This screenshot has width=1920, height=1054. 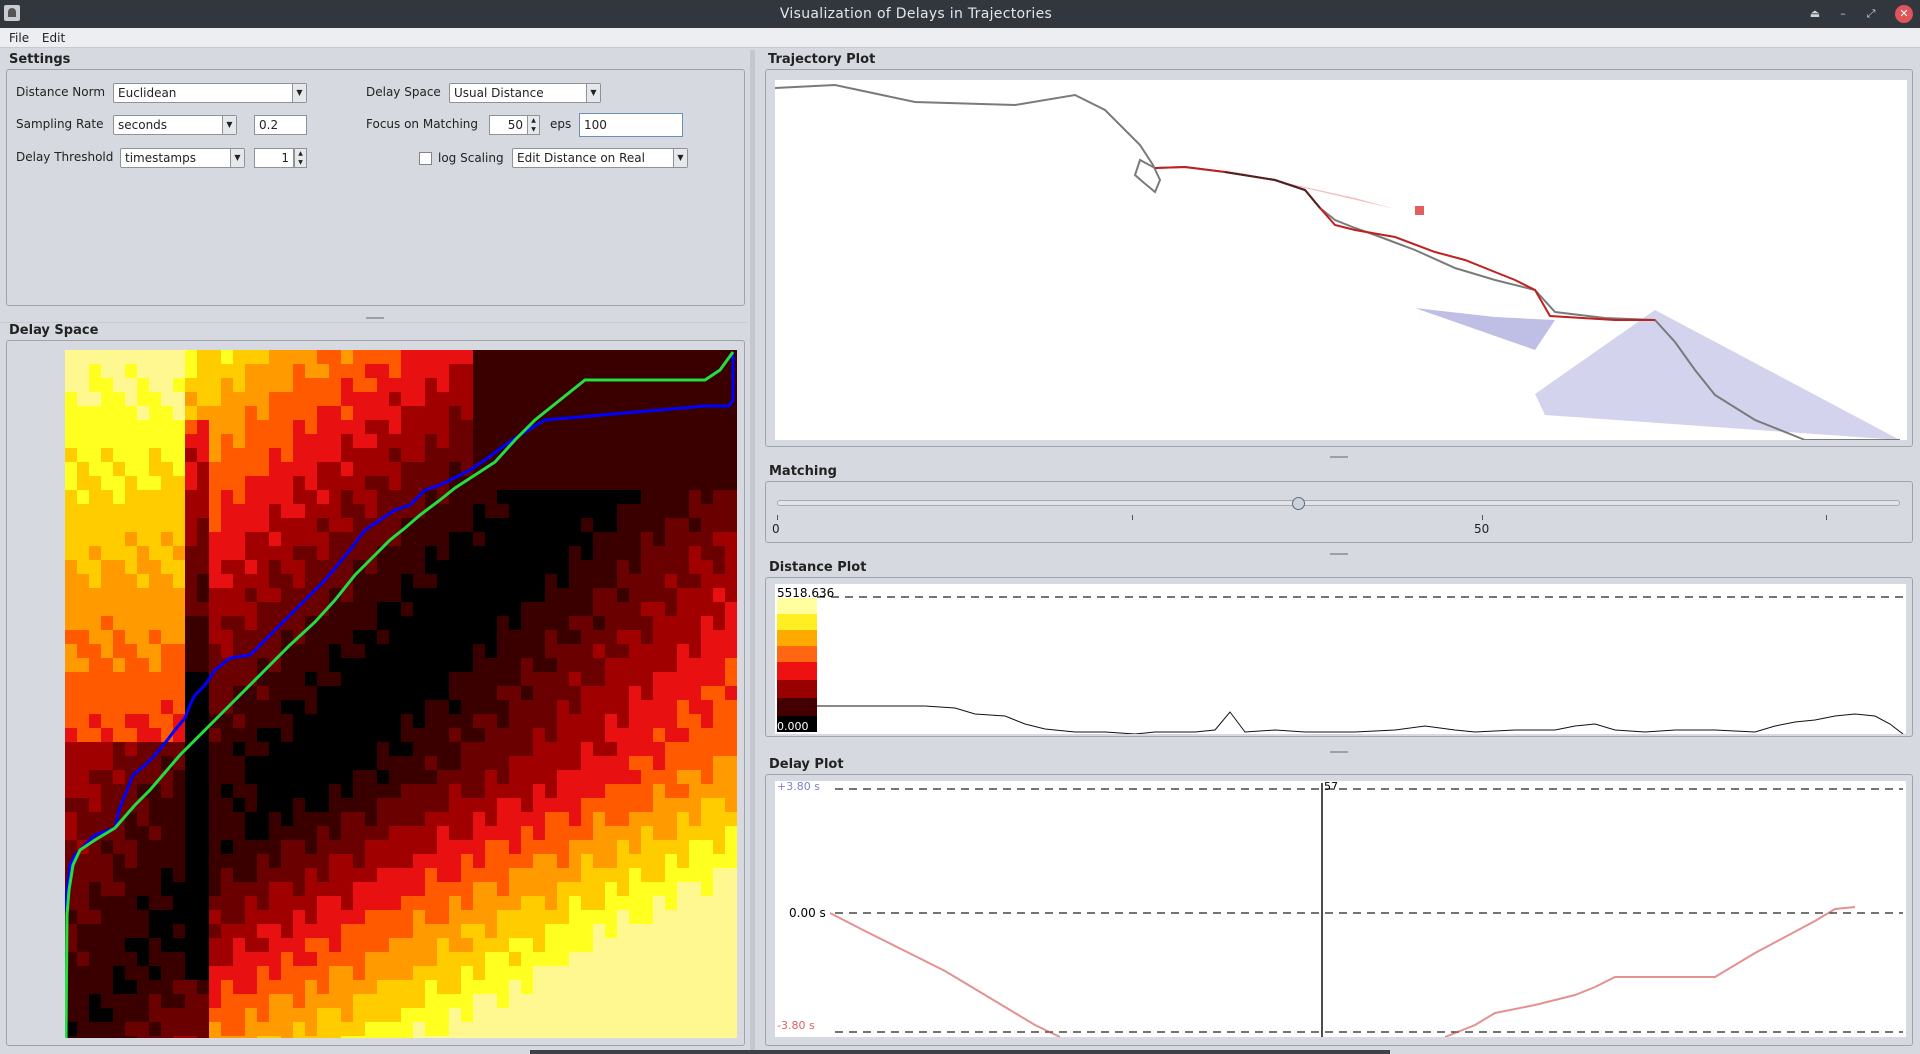 I want to click on delay-threshold-unit-select: timestamps ▼, so click(x=182, y=158).